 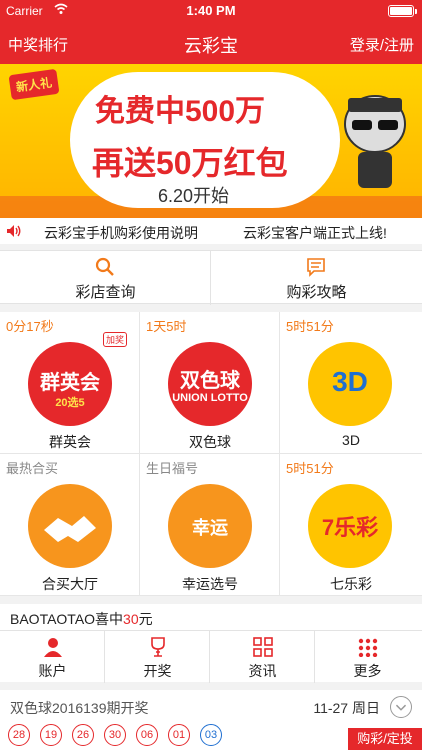 I want to click on winner-amount: 30, so click(x=131, y=619).